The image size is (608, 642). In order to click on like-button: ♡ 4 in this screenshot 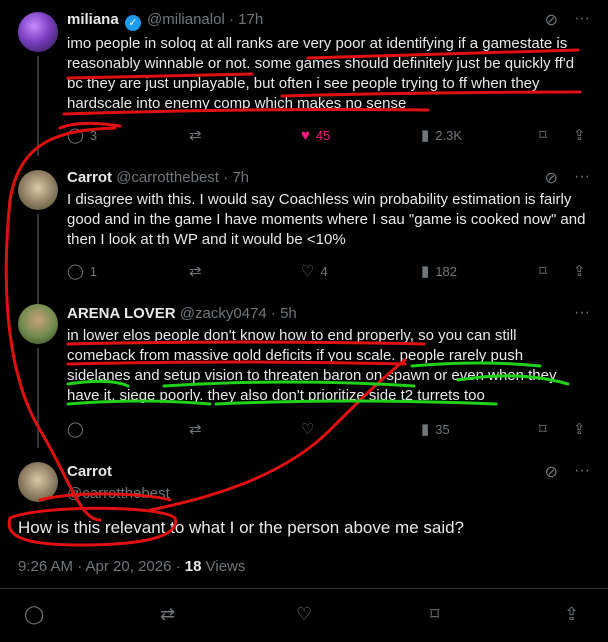, I will do `click(314, 272)`.